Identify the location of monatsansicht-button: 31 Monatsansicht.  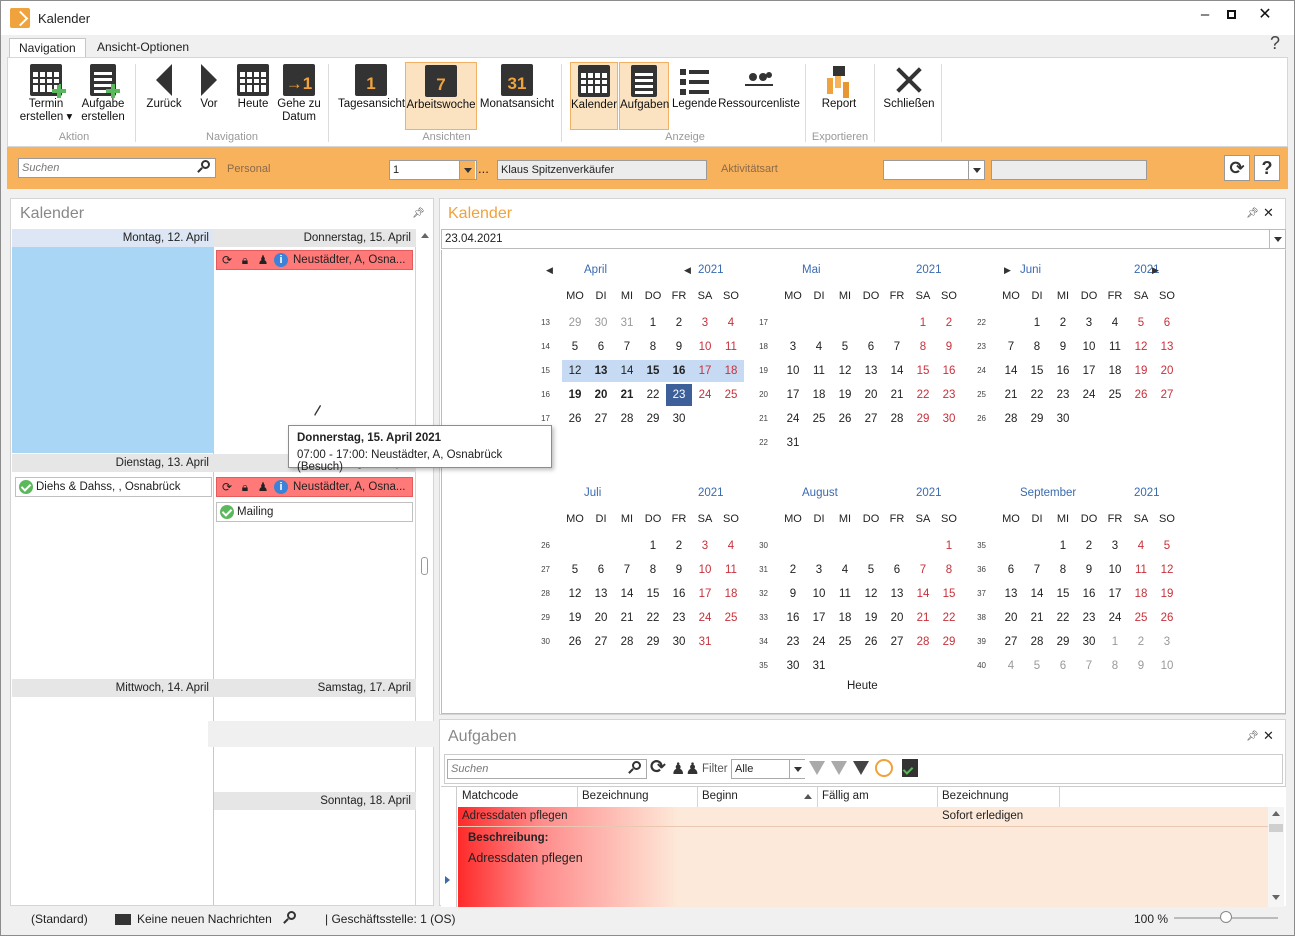
(517, 96).